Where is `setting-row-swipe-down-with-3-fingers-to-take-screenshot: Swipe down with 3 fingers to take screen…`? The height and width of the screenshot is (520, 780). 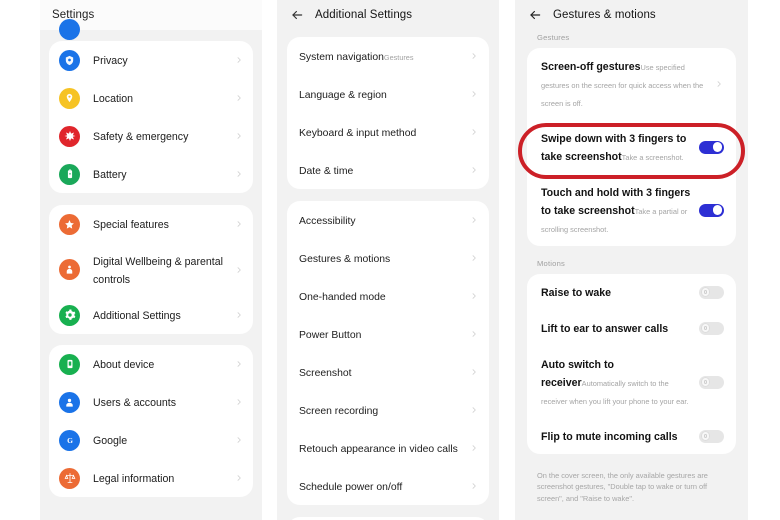 setting-row-swipe-down-with-3-fingers-to-take-screenshot: Swipe down with 3 fingers to take screen… is located at coordinates (631, 147).